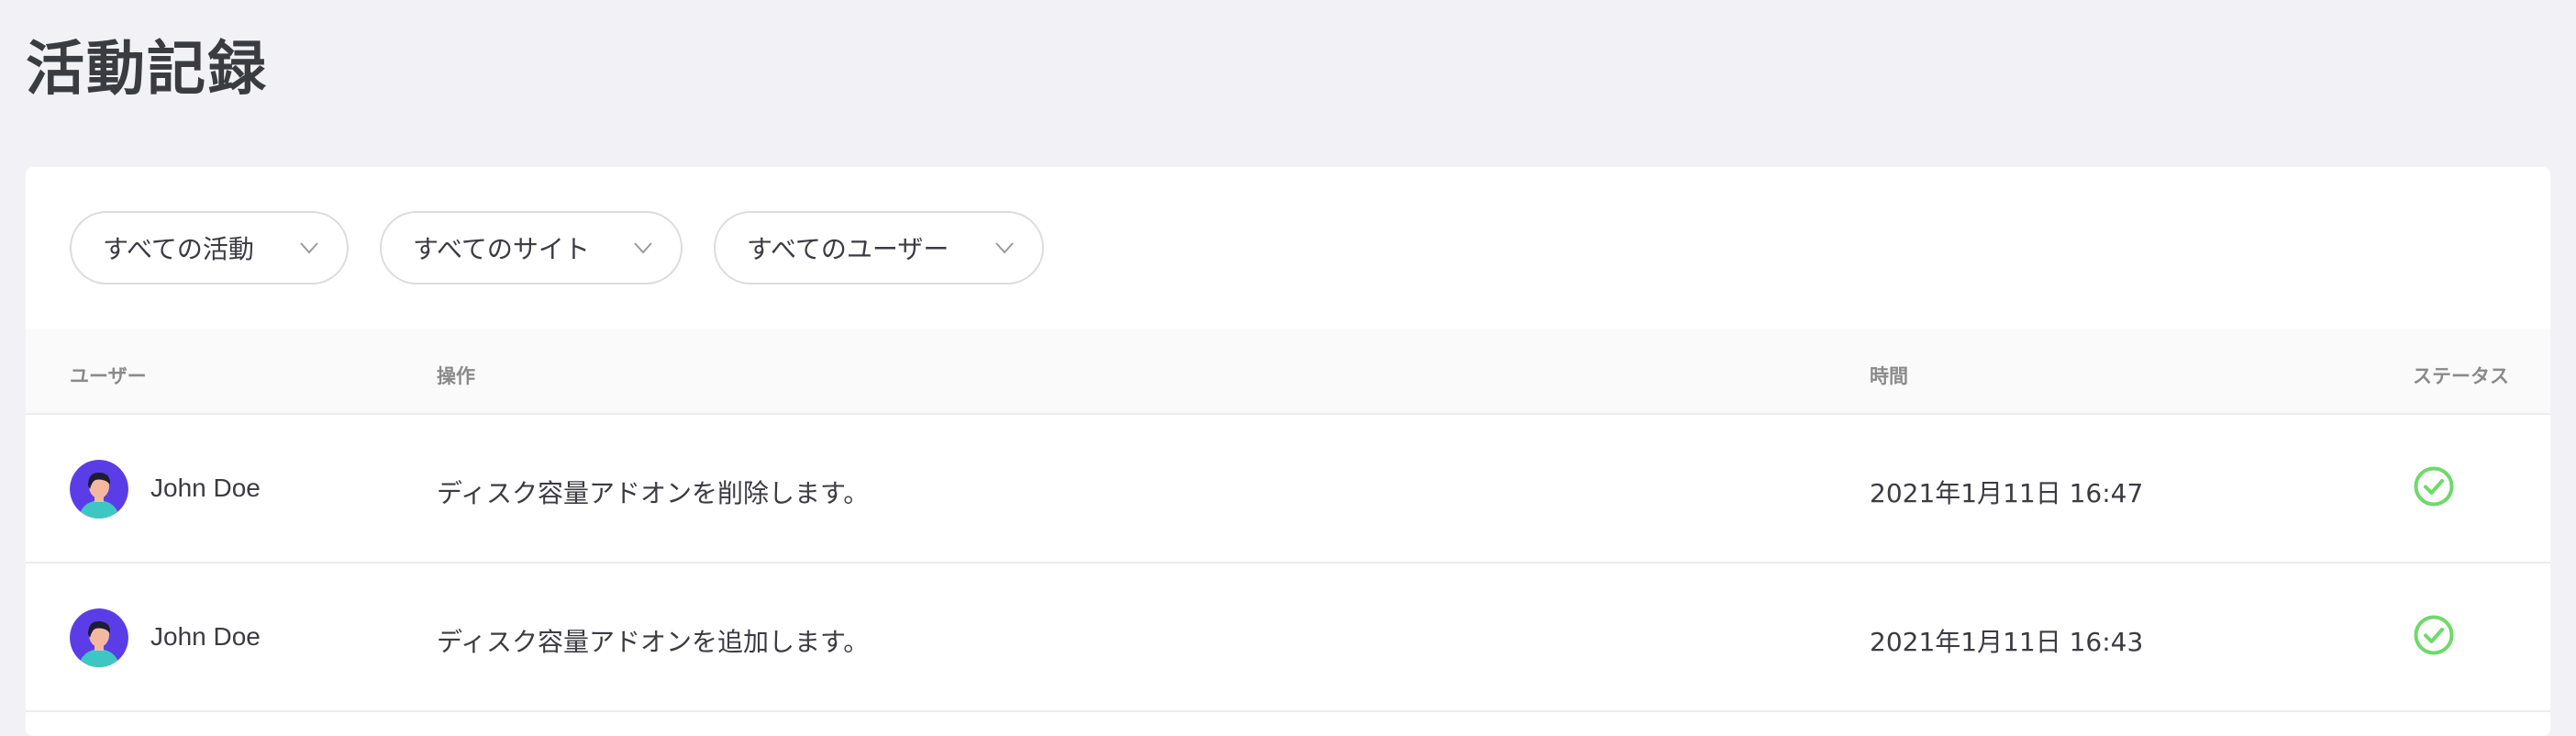 The image size is (2576, 736). What do you see at coordinates (653, 493) in the screenshot?
I see `operation-text: ディスク容量アドオンを削除します。` at bounding box center [653, 493].